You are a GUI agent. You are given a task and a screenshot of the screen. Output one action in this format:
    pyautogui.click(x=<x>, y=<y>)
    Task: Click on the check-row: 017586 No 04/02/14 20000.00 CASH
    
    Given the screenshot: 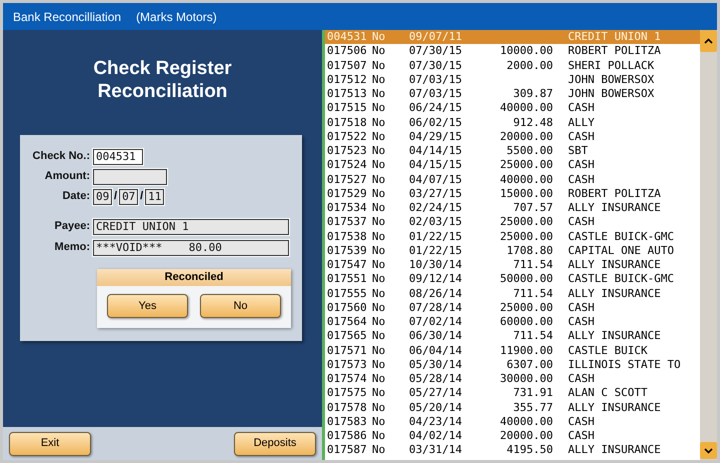 What is the action you would take?
    pyautogui.click(x=512, y=436)
    